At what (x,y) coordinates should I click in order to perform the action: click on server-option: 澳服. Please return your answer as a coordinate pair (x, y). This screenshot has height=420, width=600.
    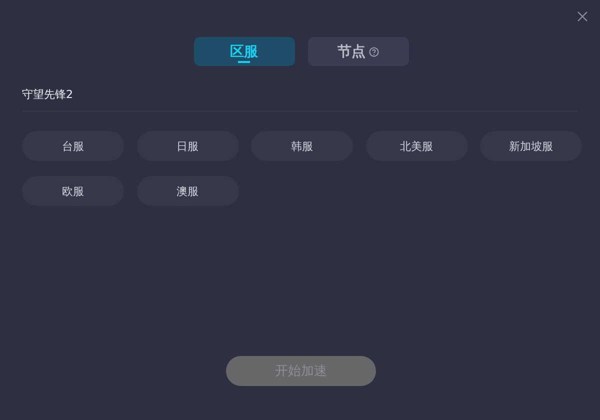
    Looking at the image, I should click on (187, 191).